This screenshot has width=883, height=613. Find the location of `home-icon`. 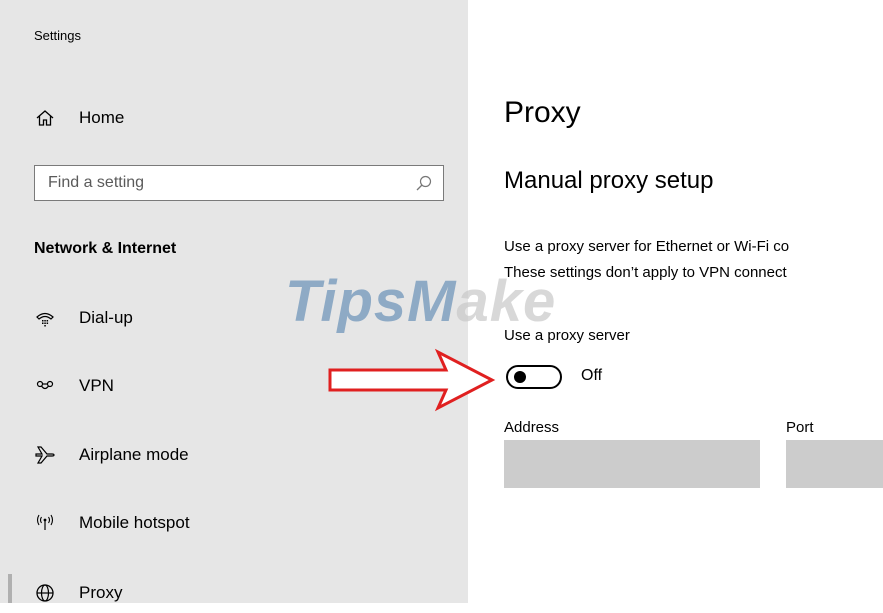

home-icon is located at coordinates (45, 118).